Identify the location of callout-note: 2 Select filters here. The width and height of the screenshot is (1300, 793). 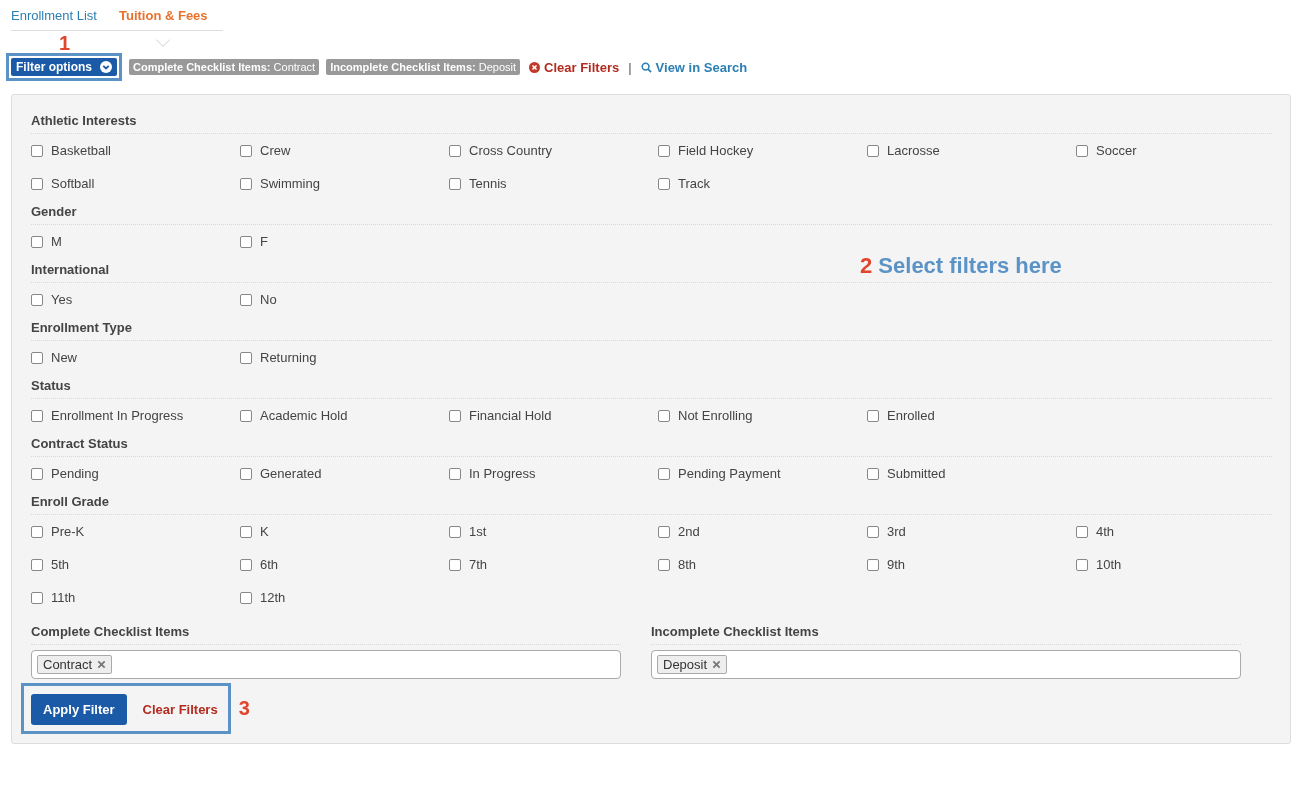
(961, 266).